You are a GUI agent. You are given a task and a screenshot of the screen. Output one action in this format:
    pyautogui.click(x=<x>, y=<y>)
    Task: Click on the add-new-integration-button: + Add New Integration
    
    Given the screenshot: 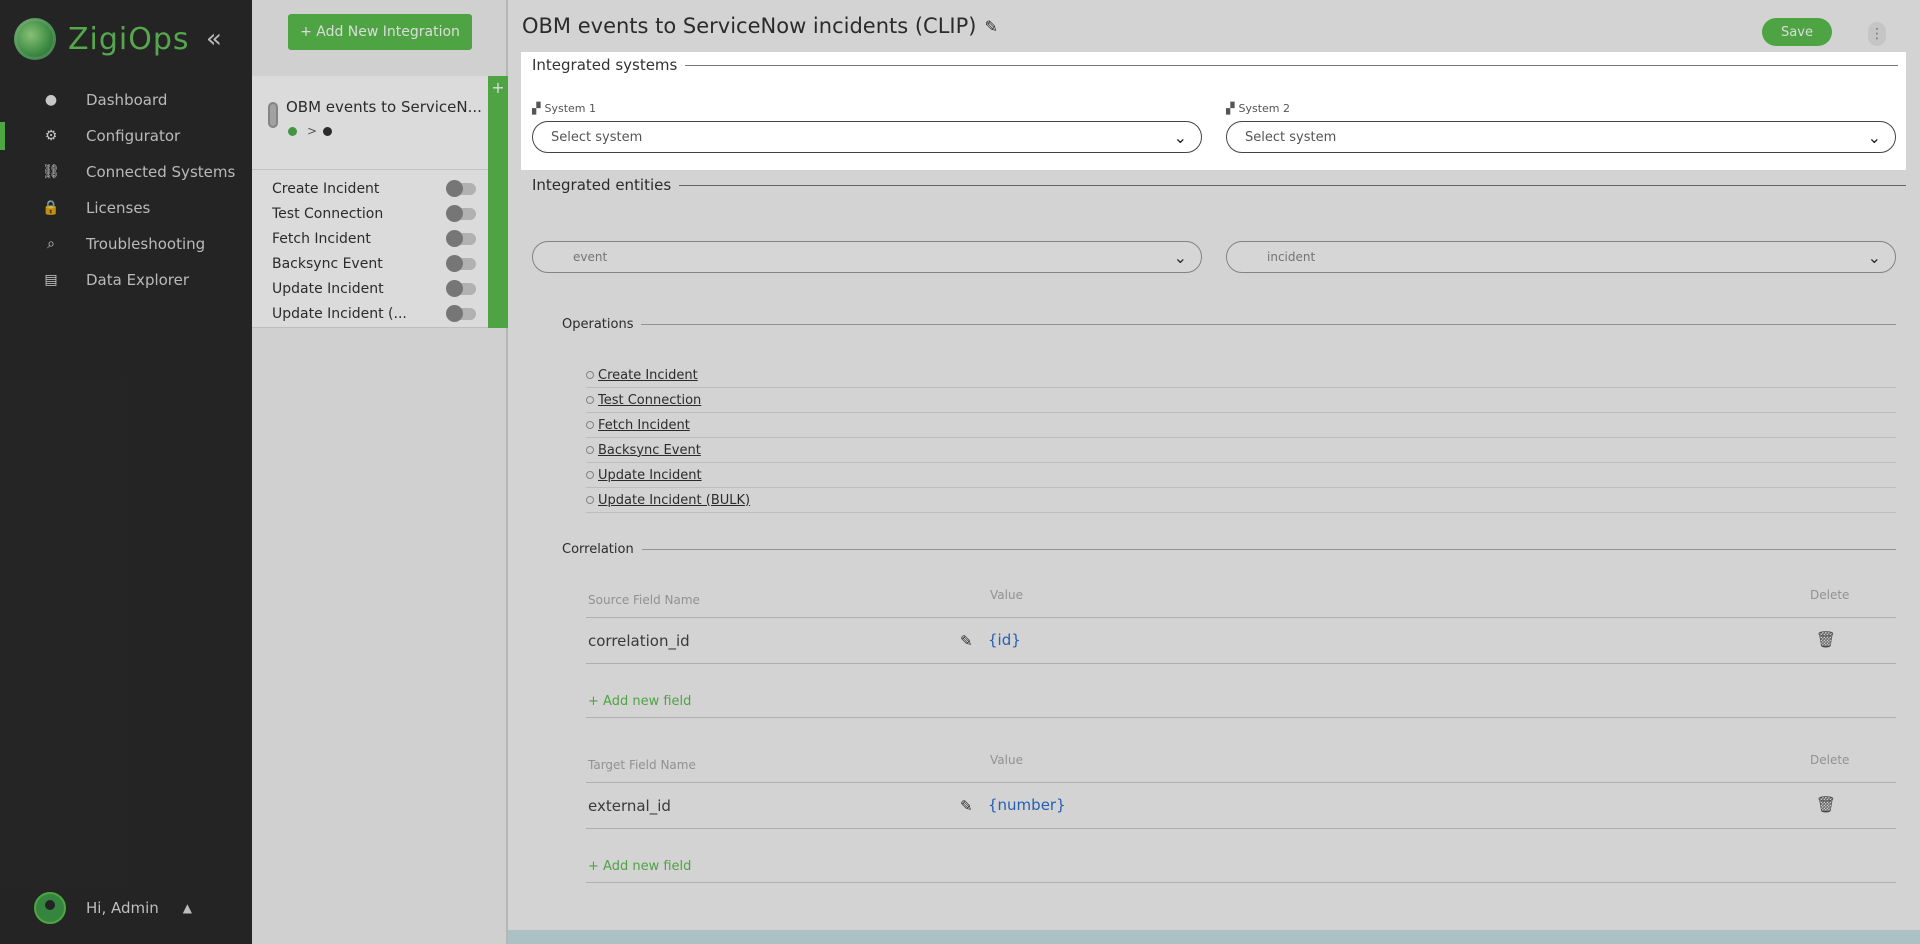 What is the action you would take?
    pyautogui.click(x=380, y=32)
    